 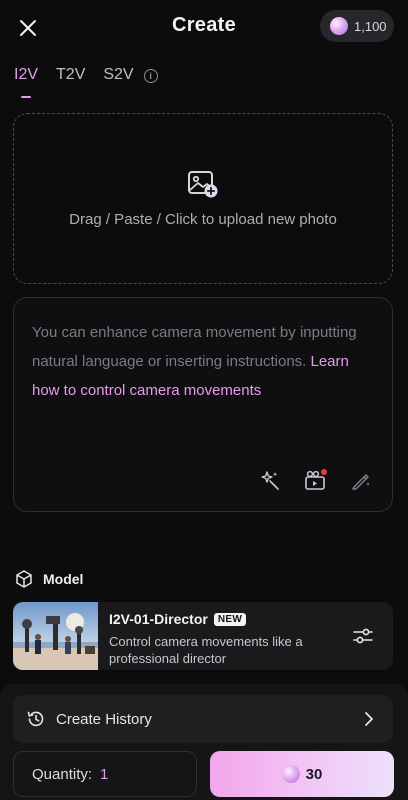 I want to click on upload-instructions: Drag / Paste / Click to upload new photo, so click(x=203, y=219).